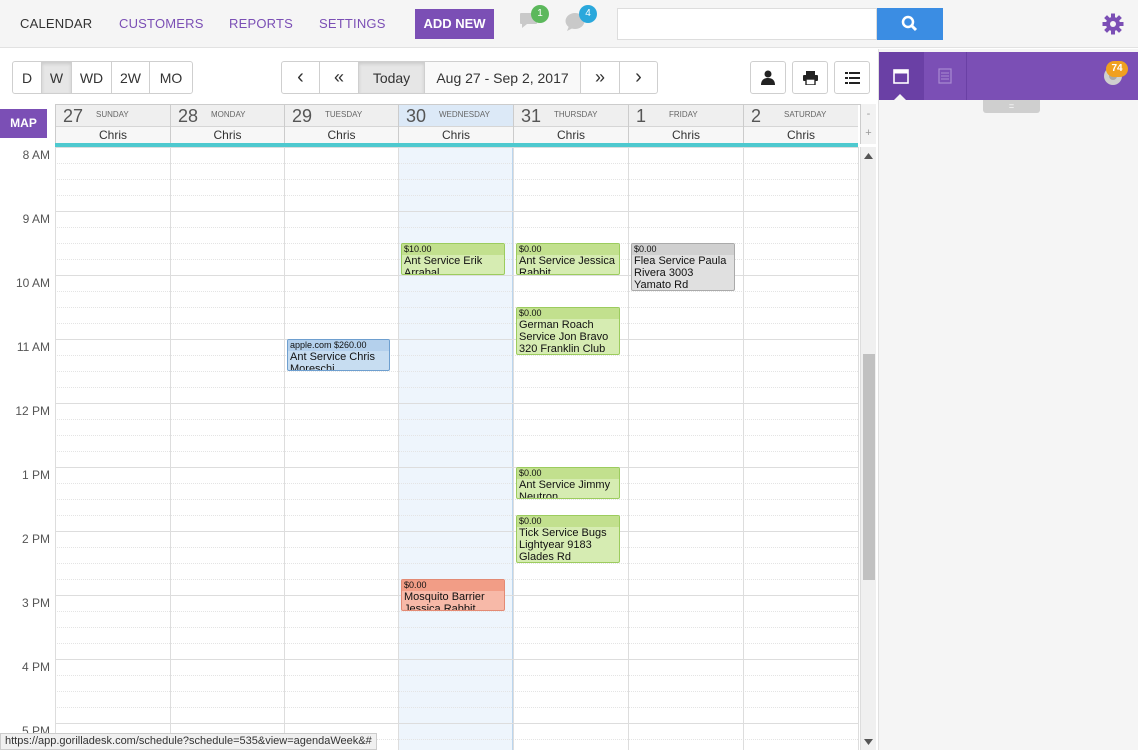 The width and height of the screenshot is (1138, 750). Describe the element at coordinates (73, 116) in the screenshot. I see `day-number: 27` at that location.